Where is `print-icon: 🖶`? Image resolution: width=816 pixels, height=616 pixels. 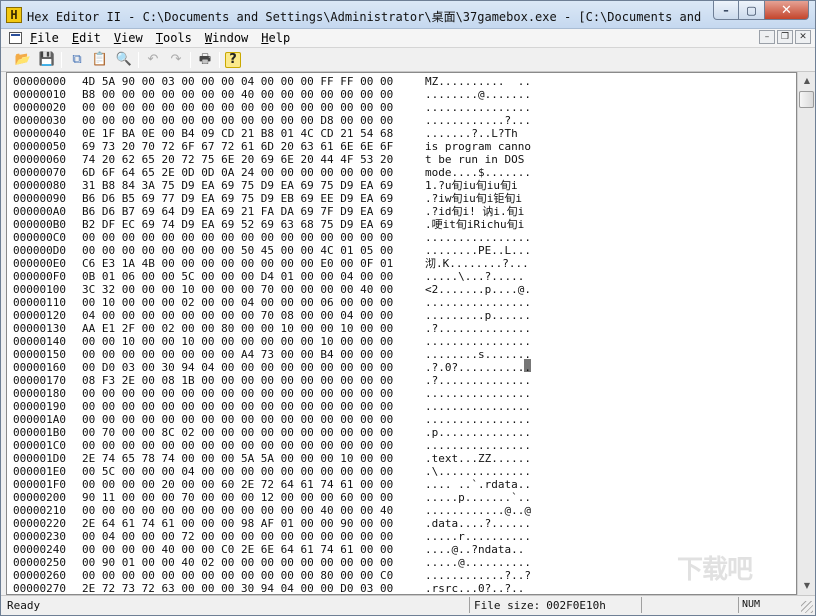
print-icon: 🖶 is located at coordinates (205, 60).